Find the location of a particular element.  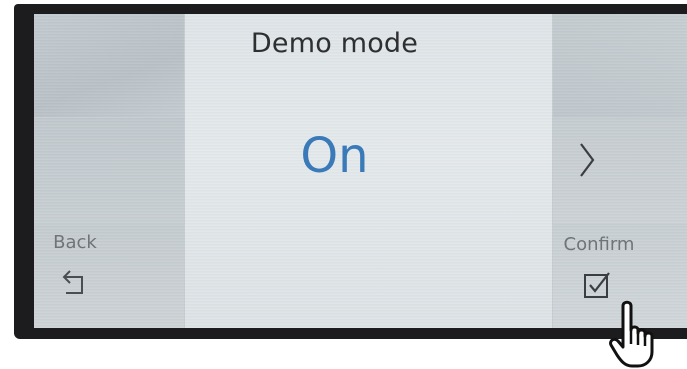

confirm-label: Confirm is located at coordinates (599, 244).